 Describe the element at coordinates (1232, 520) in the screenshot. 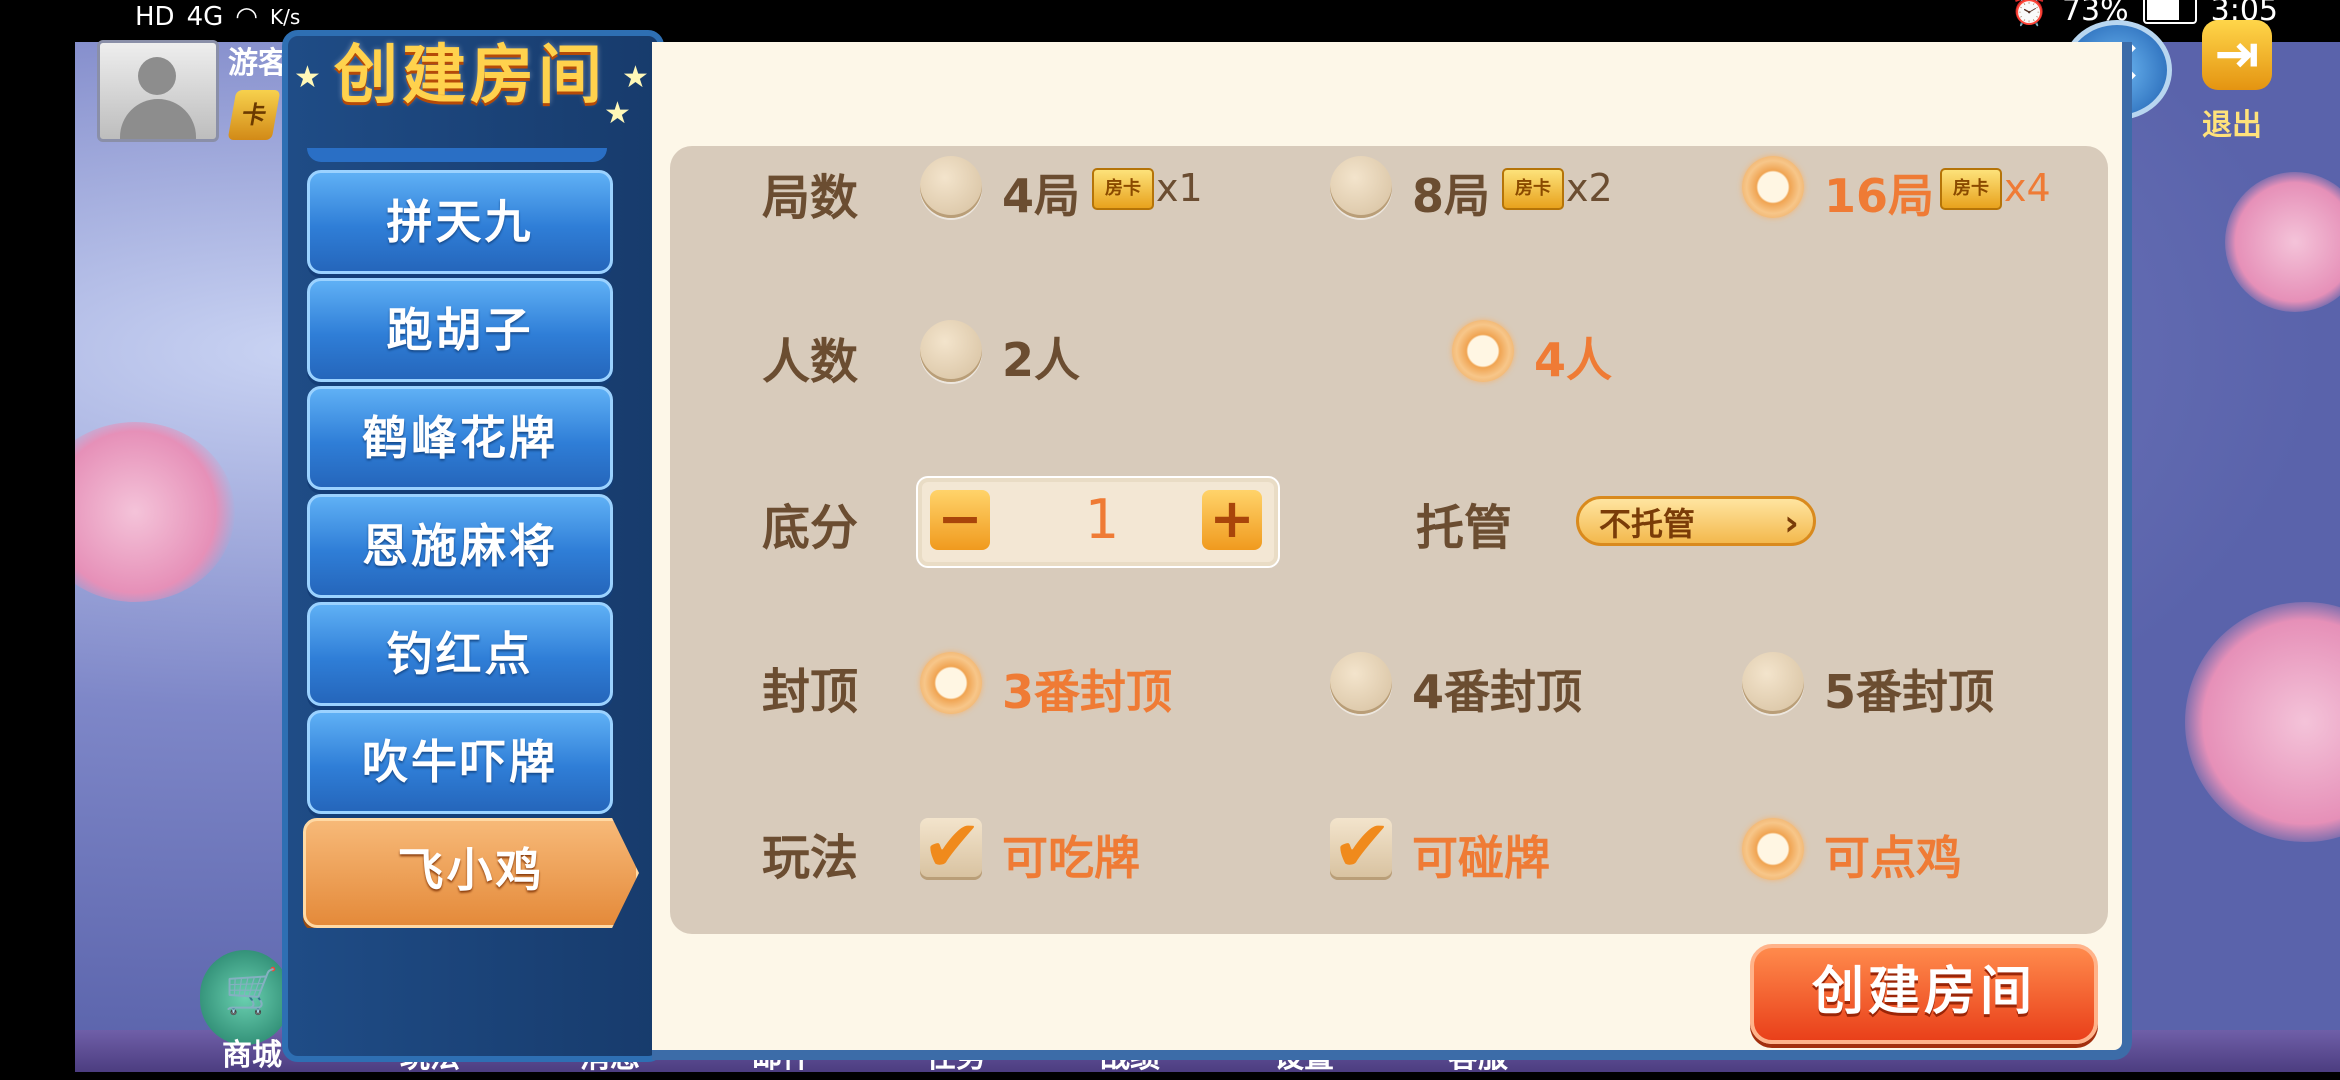

I see `increment-button: +` at that location.